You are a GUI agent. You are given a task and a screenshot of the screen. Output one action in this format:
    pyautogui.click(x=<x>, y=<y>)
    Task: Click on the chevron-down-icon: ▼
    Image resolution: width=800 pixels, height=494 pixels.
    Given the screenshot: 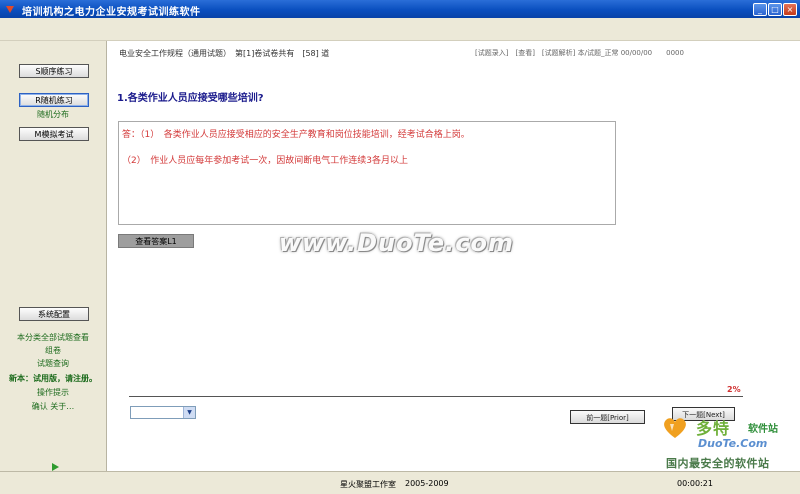 What is the action you would take?
    pyautogui.click(x=189, y=412)
    